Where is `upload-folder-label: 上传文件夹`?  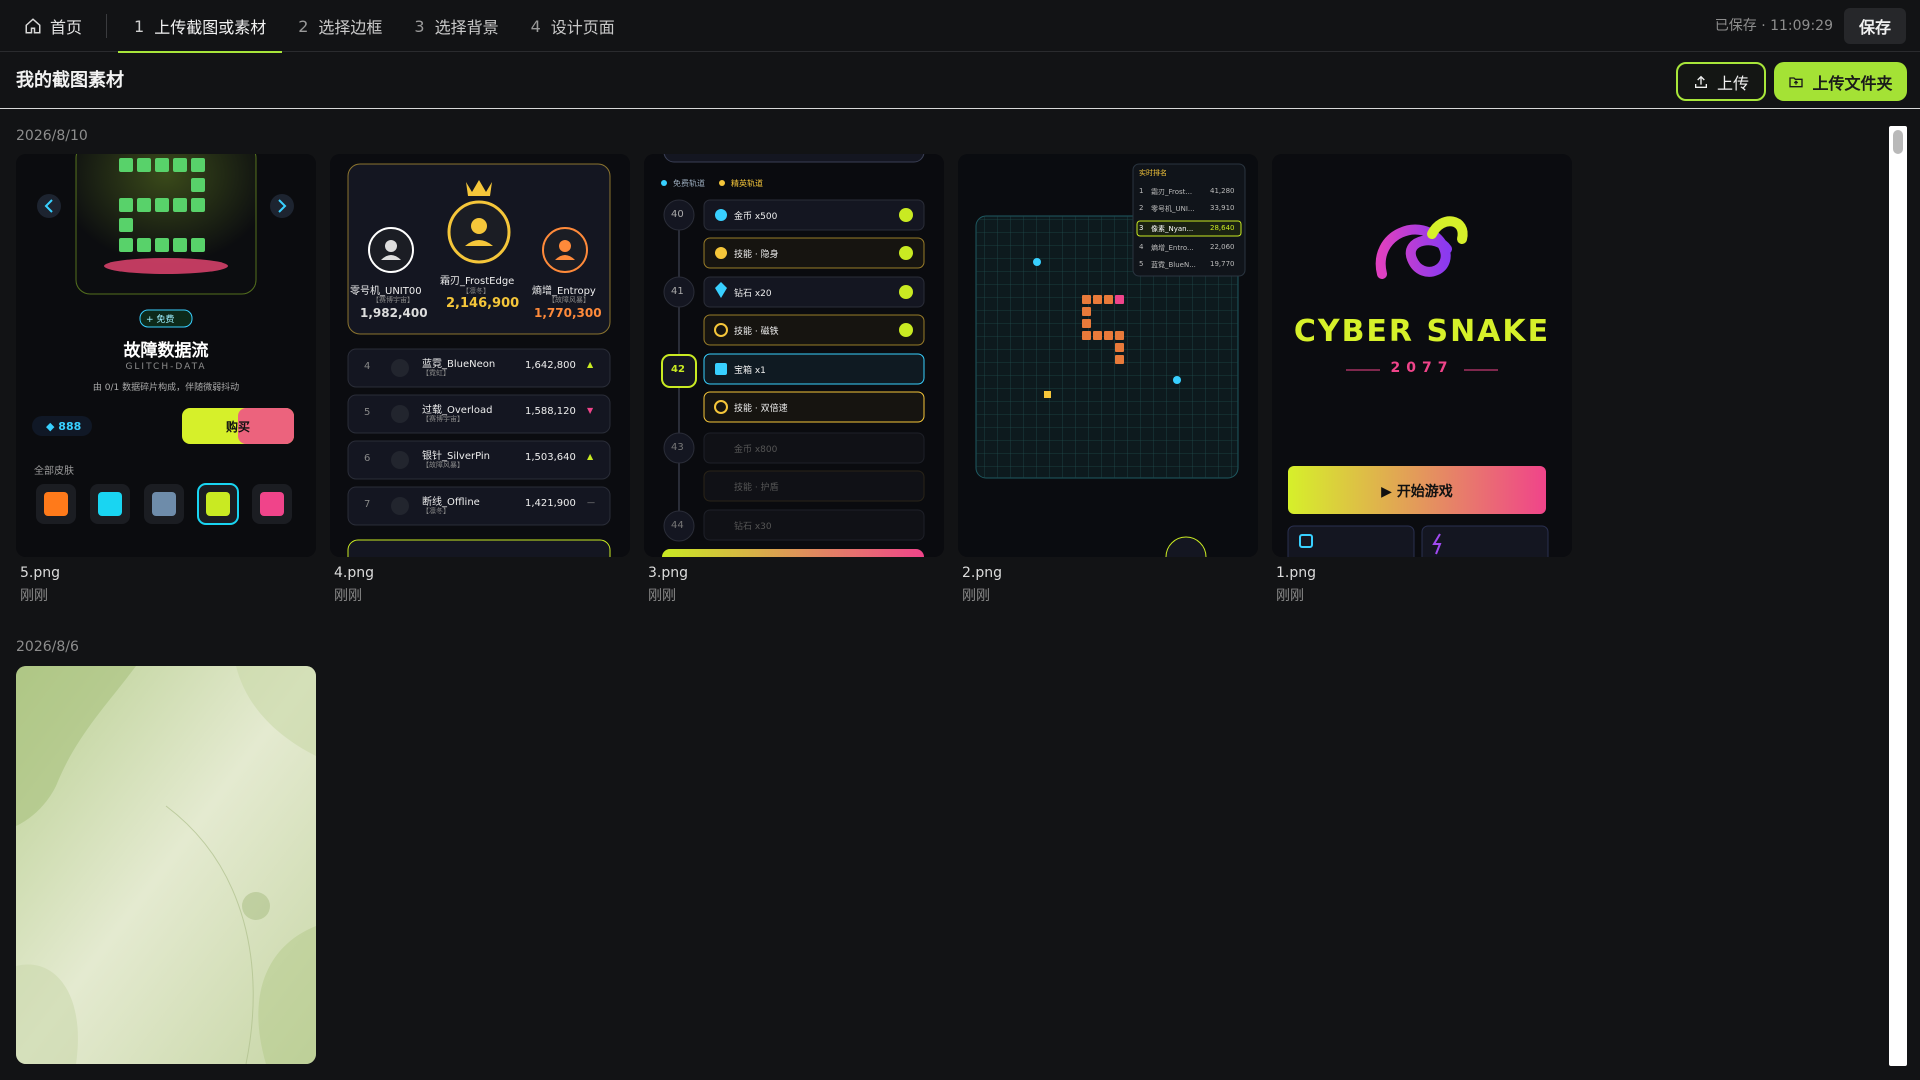
upload-folder-label: 上传文件夹 is located at coordinates (1852, 83).